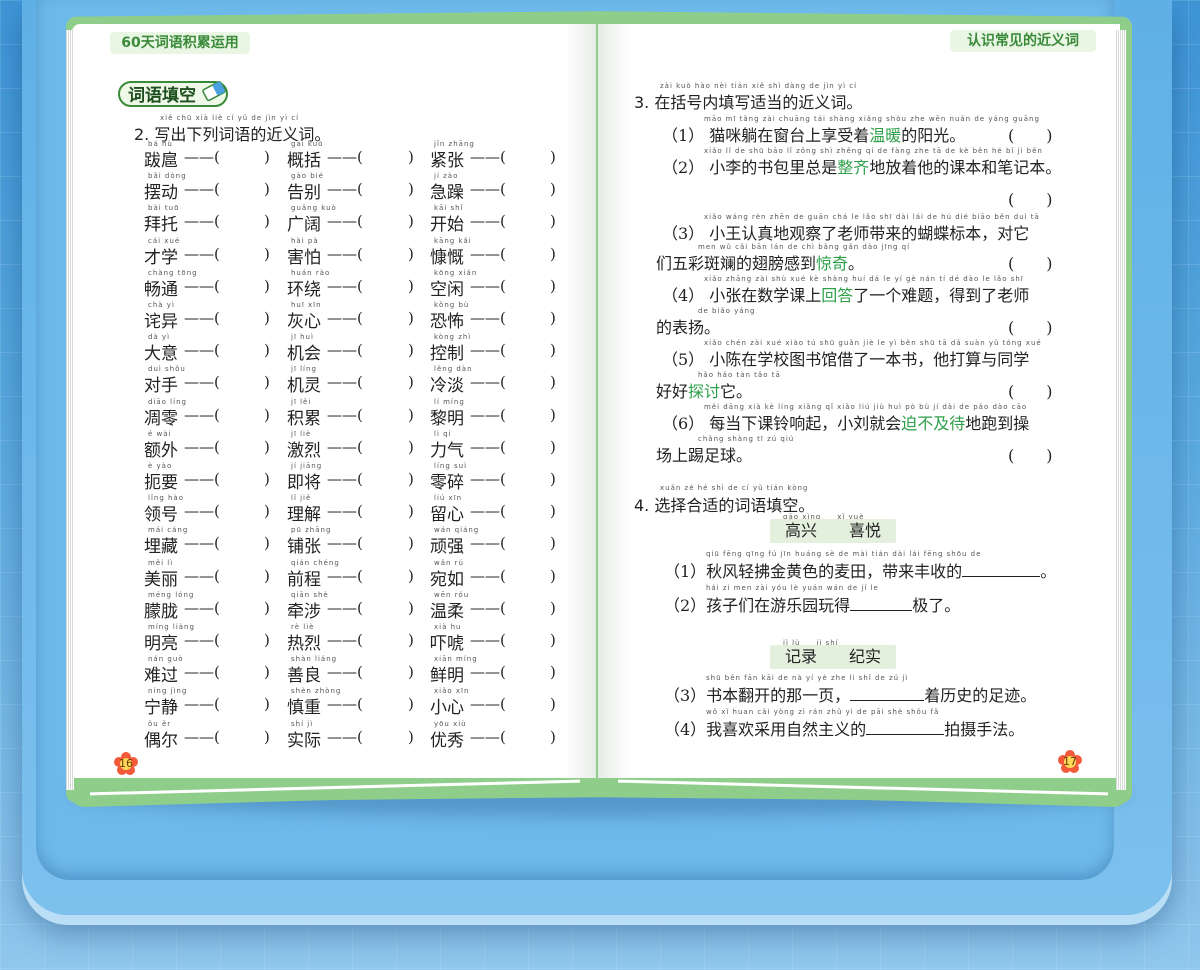 Image resolution: width=1200 pixels, height=970 pixels. What do you see at coordinates (161, 483) in the screenshot?
I see `synonym-word: 扼要` at bounding box center [161, 483].